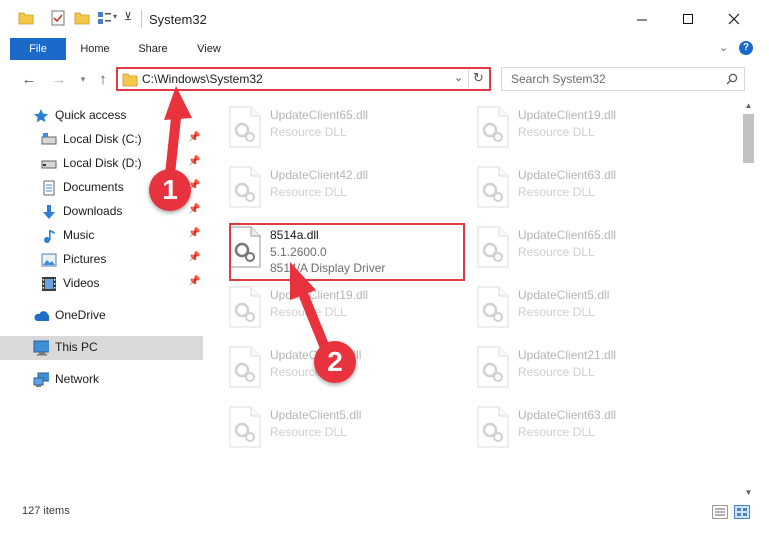 Image resolution: width=769 pixels, height=540 pixels. I want to click on nav-quick-access: Quick access, so click(101, 116).